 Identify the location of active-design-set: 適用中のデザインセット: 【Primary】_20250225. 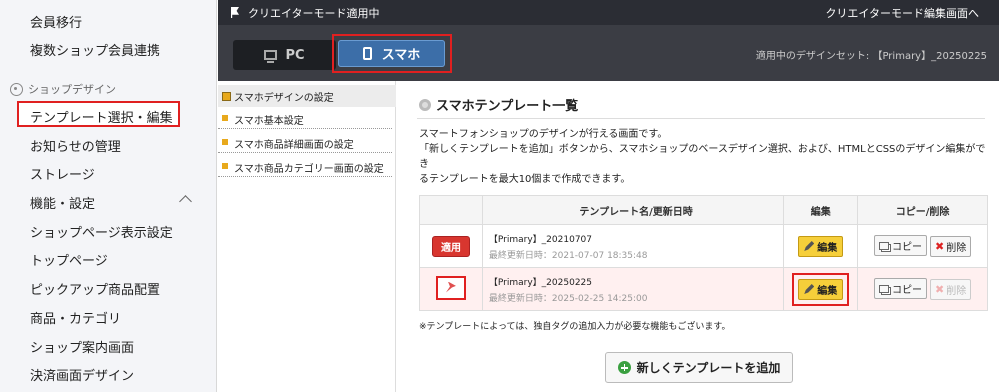
(871, 56).